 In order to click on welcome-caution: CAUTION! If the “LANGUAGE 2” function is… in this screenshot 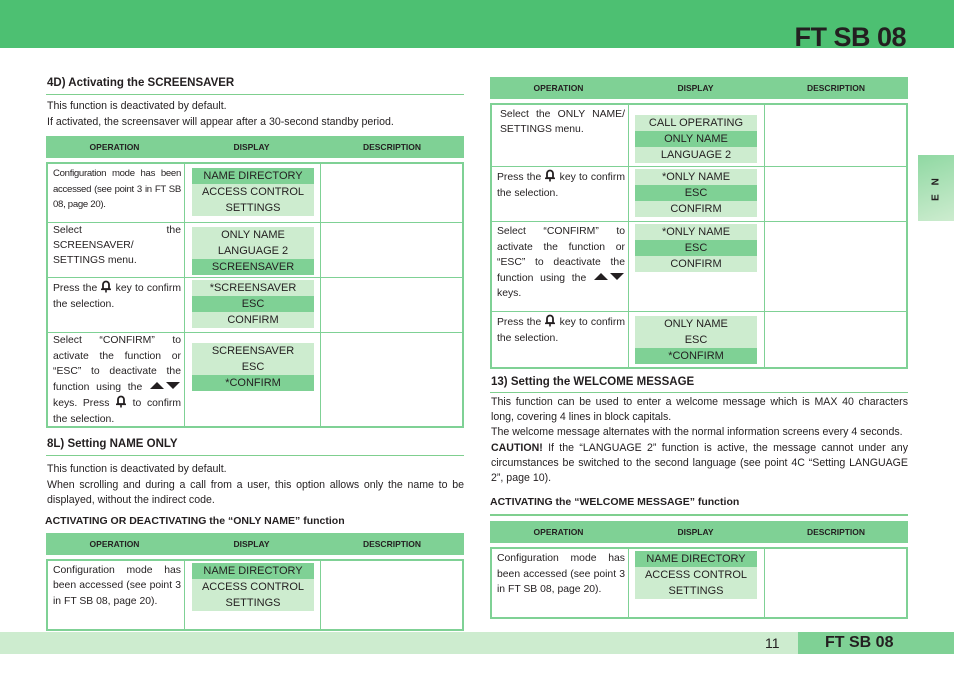, I will do `click(699, 464)`.